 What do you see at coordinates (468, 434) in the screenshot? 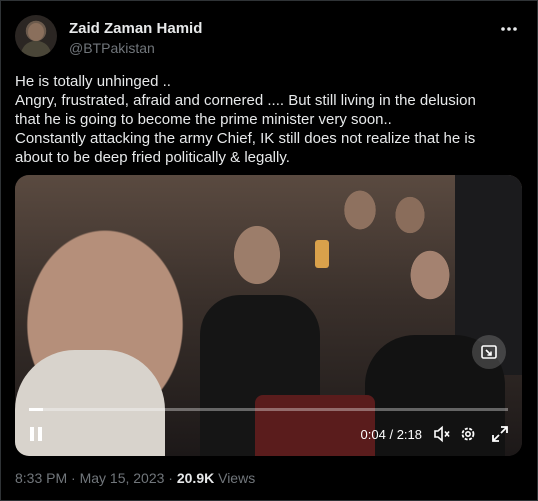
I see `gear-icon` at bounding box center [468, 434].